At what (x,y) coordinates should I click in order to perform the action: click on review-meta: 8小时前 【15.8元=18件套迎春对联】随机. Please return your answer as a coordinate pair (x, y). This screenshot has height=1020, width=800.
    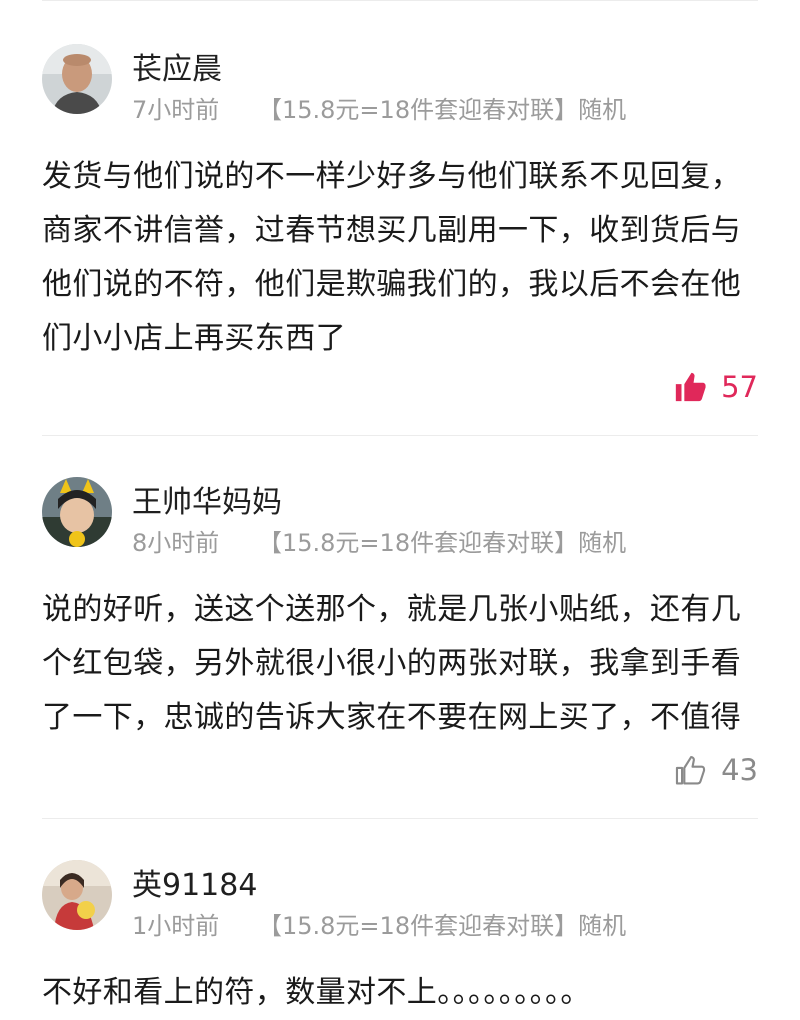
    Looking at the image, I should click on (379, 540).